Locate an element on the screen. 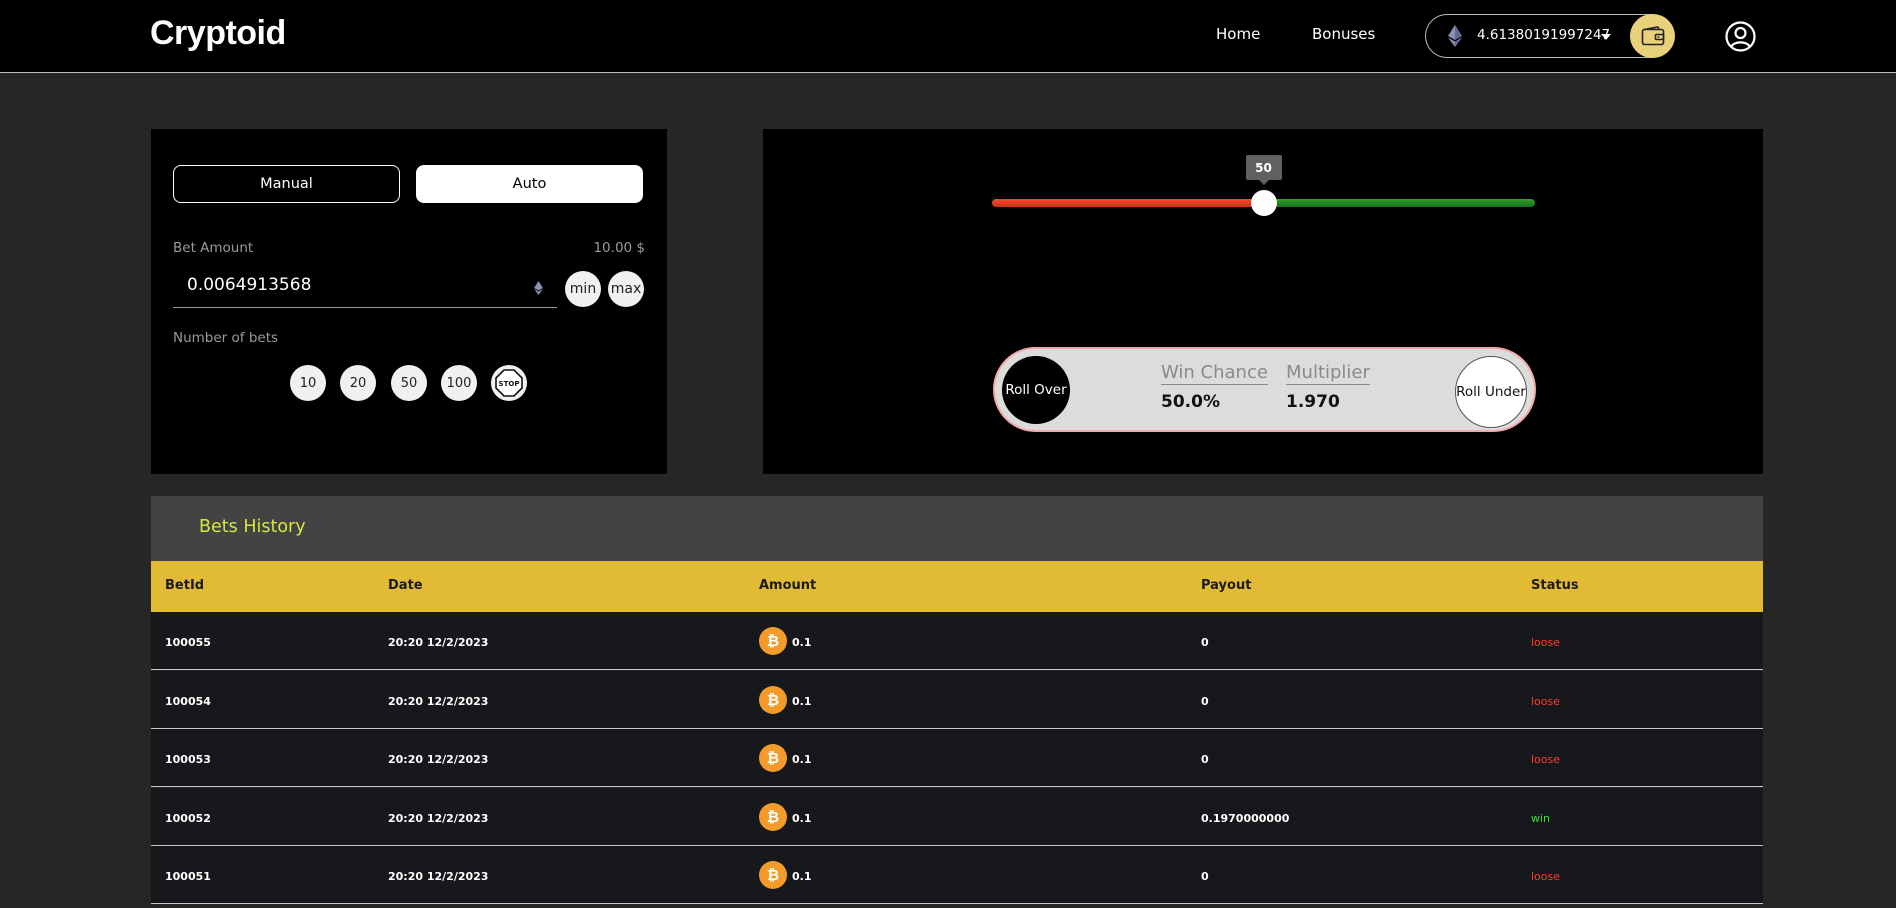 Image resolution: width=1896 pixels, height=908 pixels. table-row: 100053 20:20 12/2/2023 ₿ 0.1 0 loose is located at coordinates (957, 758).